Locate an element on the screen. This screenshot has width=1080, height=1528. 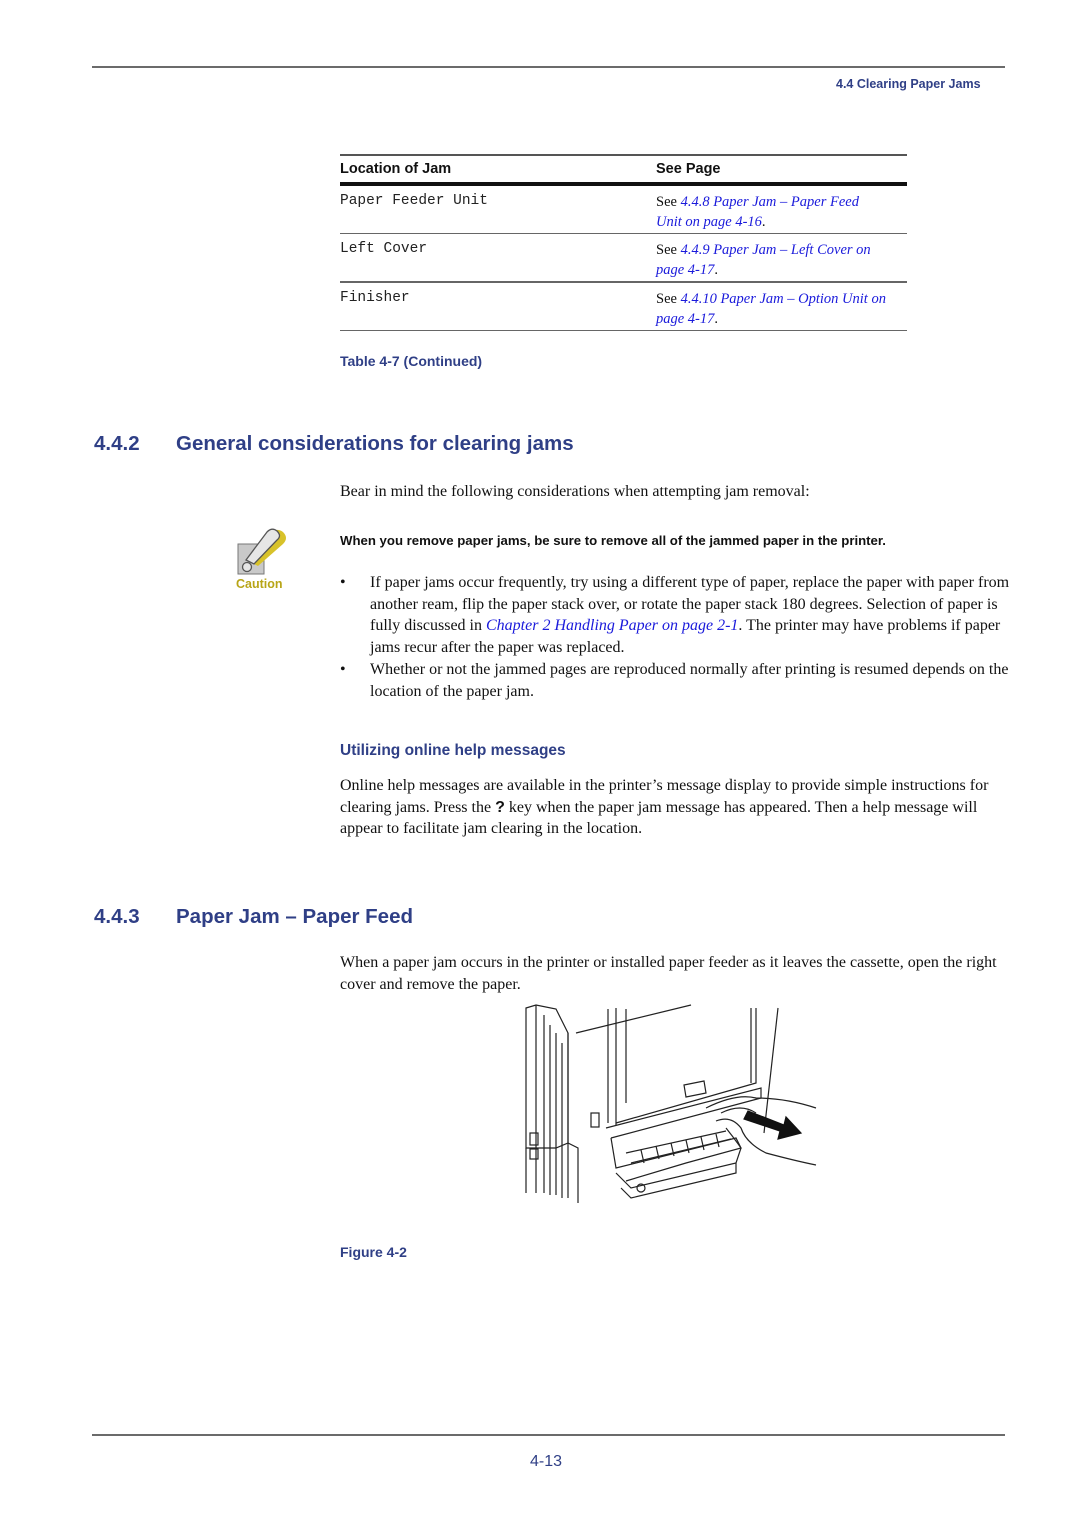
paper-jam-illustration is located at coordinates (671, 1103).